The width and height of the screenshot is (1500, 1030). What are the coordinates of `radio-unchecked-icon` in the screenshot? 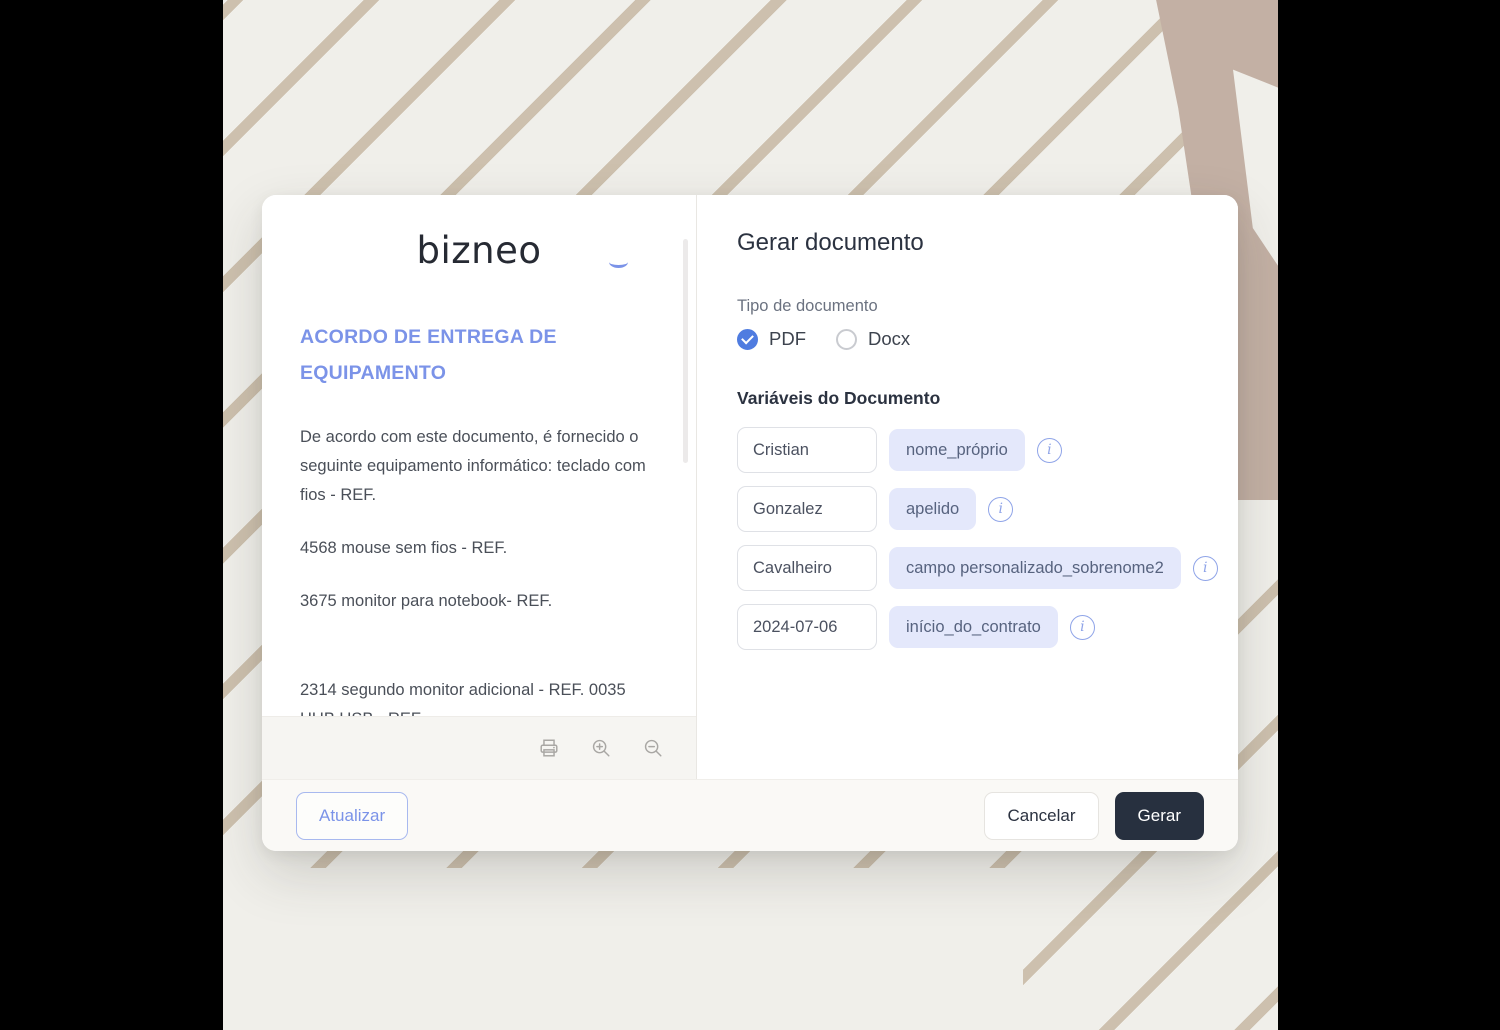 It's located at (846, 339).